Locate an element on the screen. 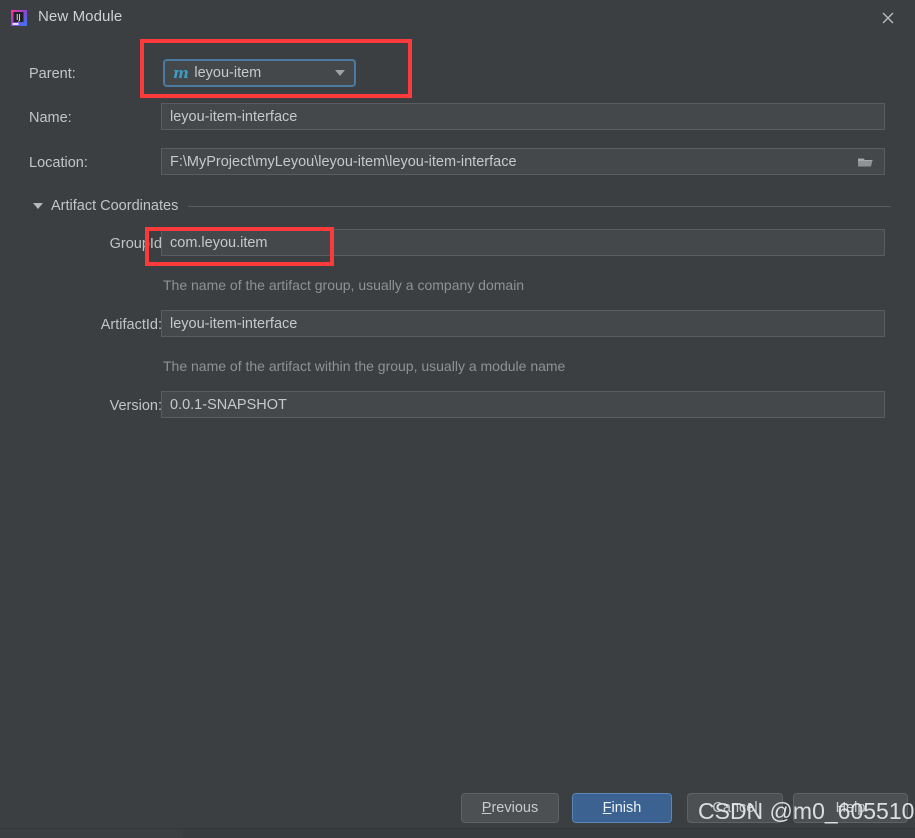  location-label: Location: is located at coordinates (58, 163).